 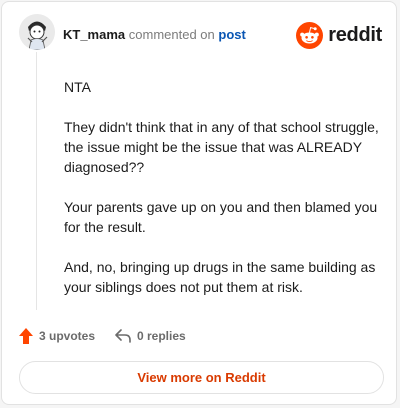 I want to click on avatar-icon, so click(x=37, y=32).